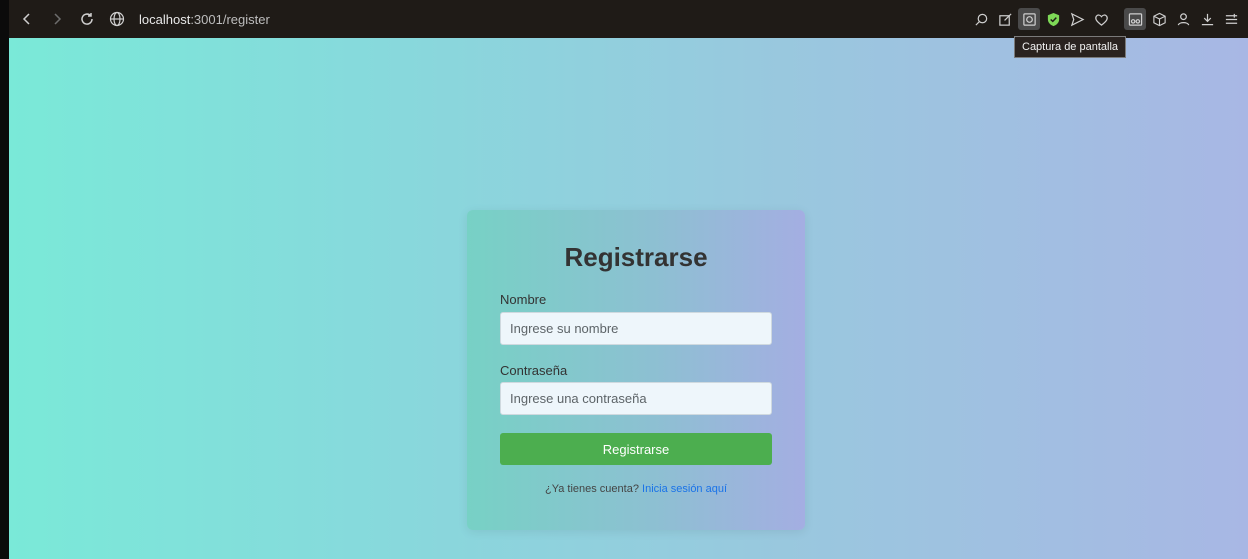 The height and width of the screenshot is (559, 1248). I want to click on password-label: Contraseña, so click(534, 370).